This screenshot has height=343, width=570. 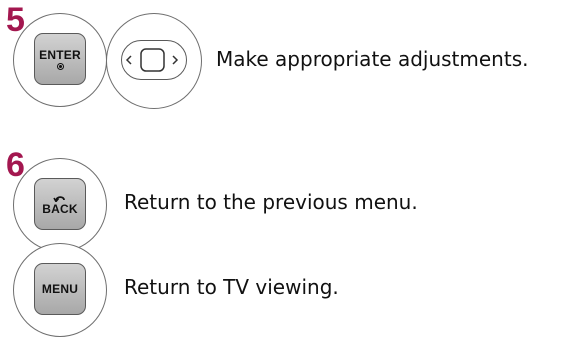 I want to click on back-button: BACK, so click(x=60, y=204).